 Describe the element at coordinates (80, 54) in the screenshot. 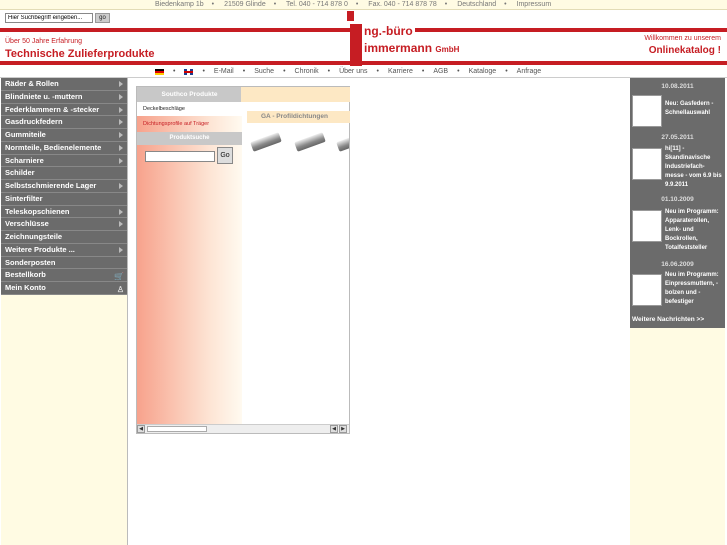

I see `slogan: Technische Zulieferprodukte` at that location.